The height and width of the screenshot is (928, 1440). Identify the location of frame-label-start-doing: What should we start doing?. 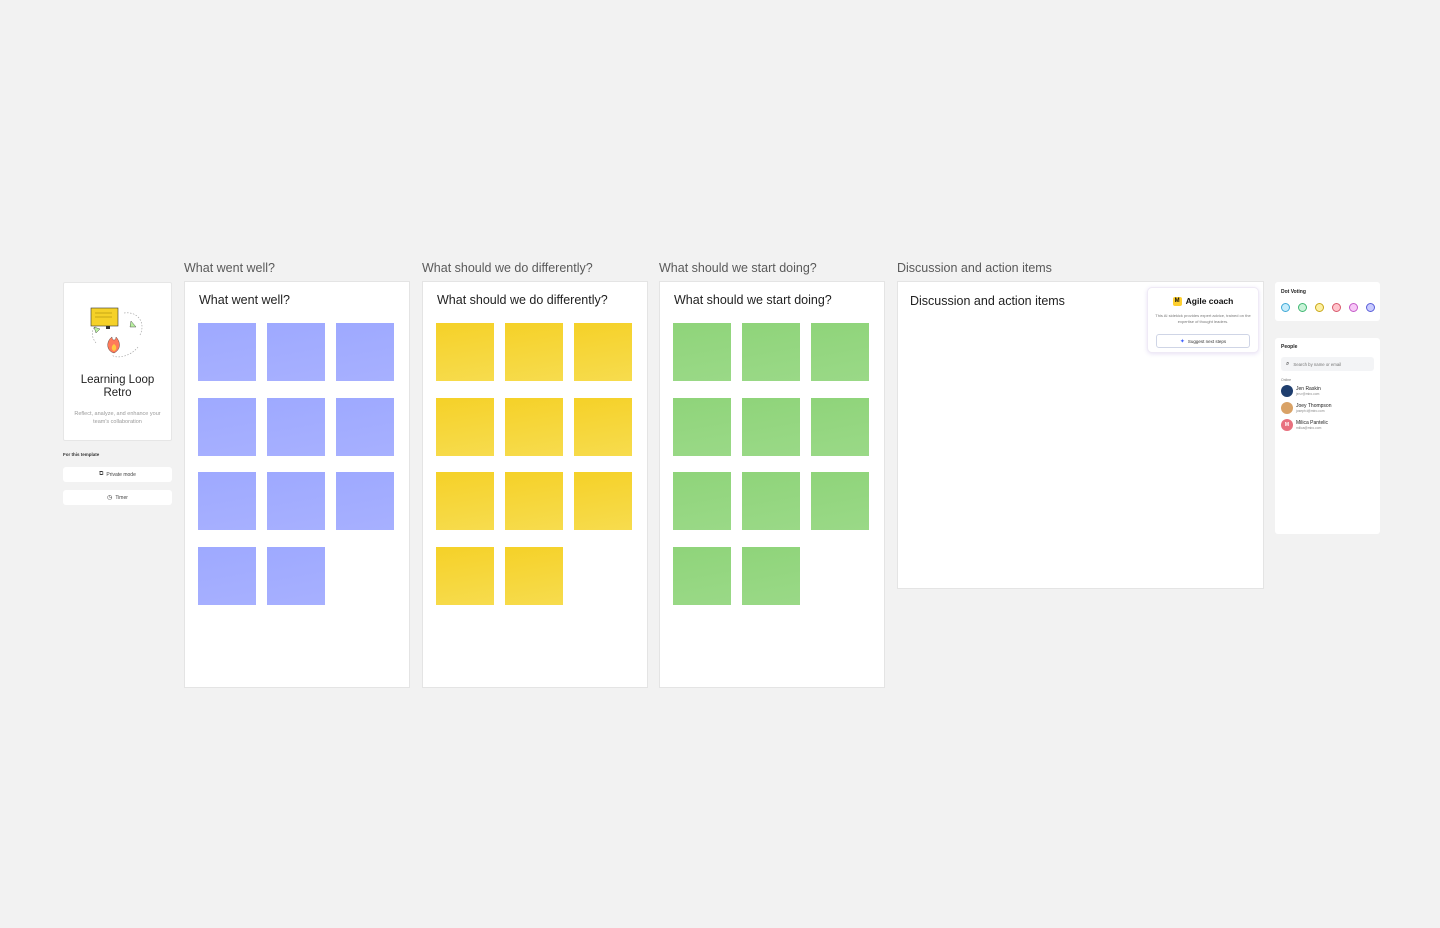
(738, 268).